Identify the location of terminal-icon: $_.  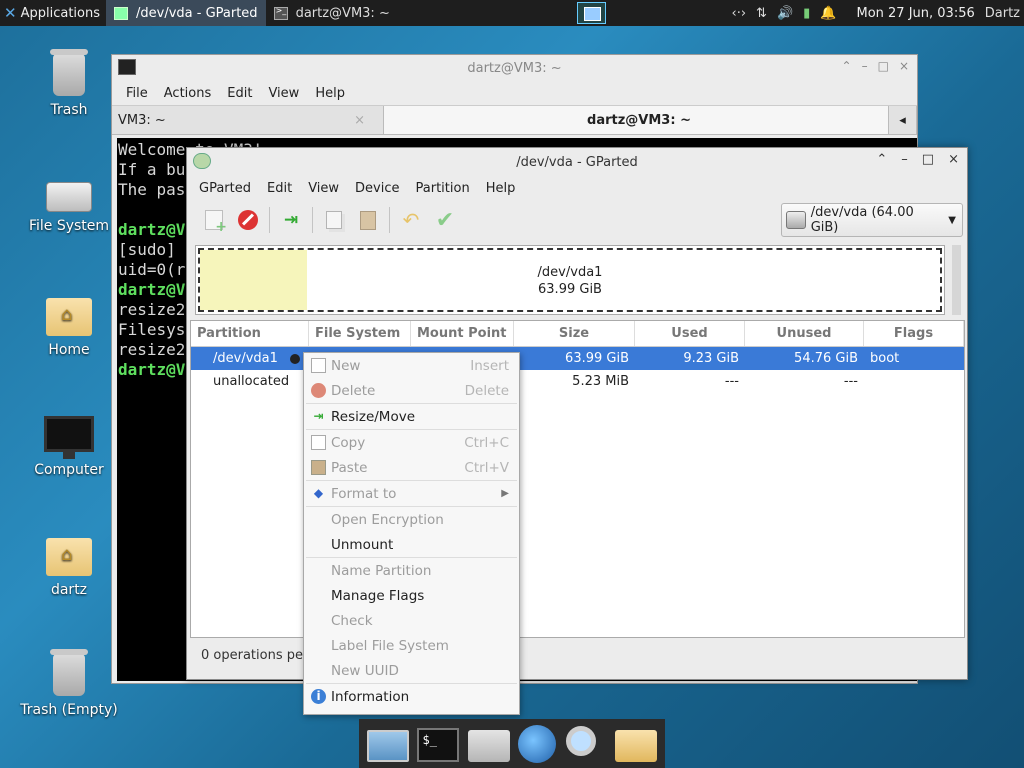
(438, 745).